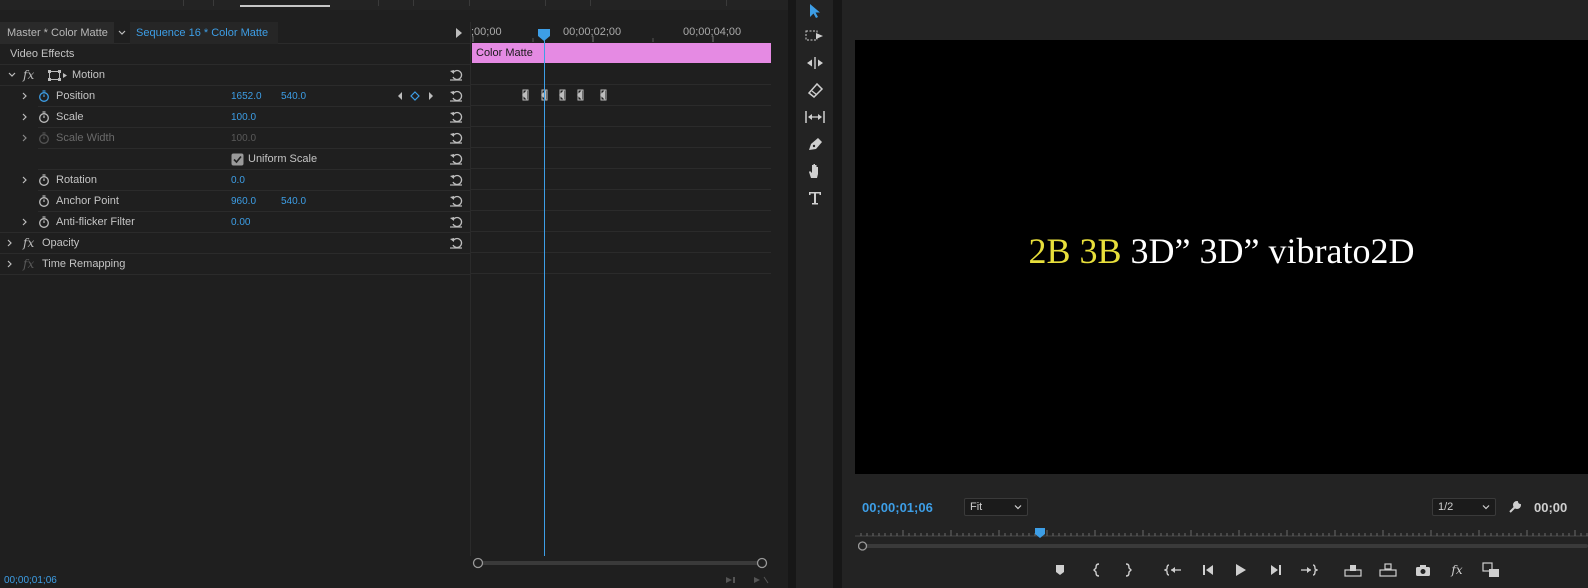 The height and width of the screenshot is (588, 1588). Describe the element at coordinates (1423, 570) in the screenshot. I see `export-frame-button` at that location.